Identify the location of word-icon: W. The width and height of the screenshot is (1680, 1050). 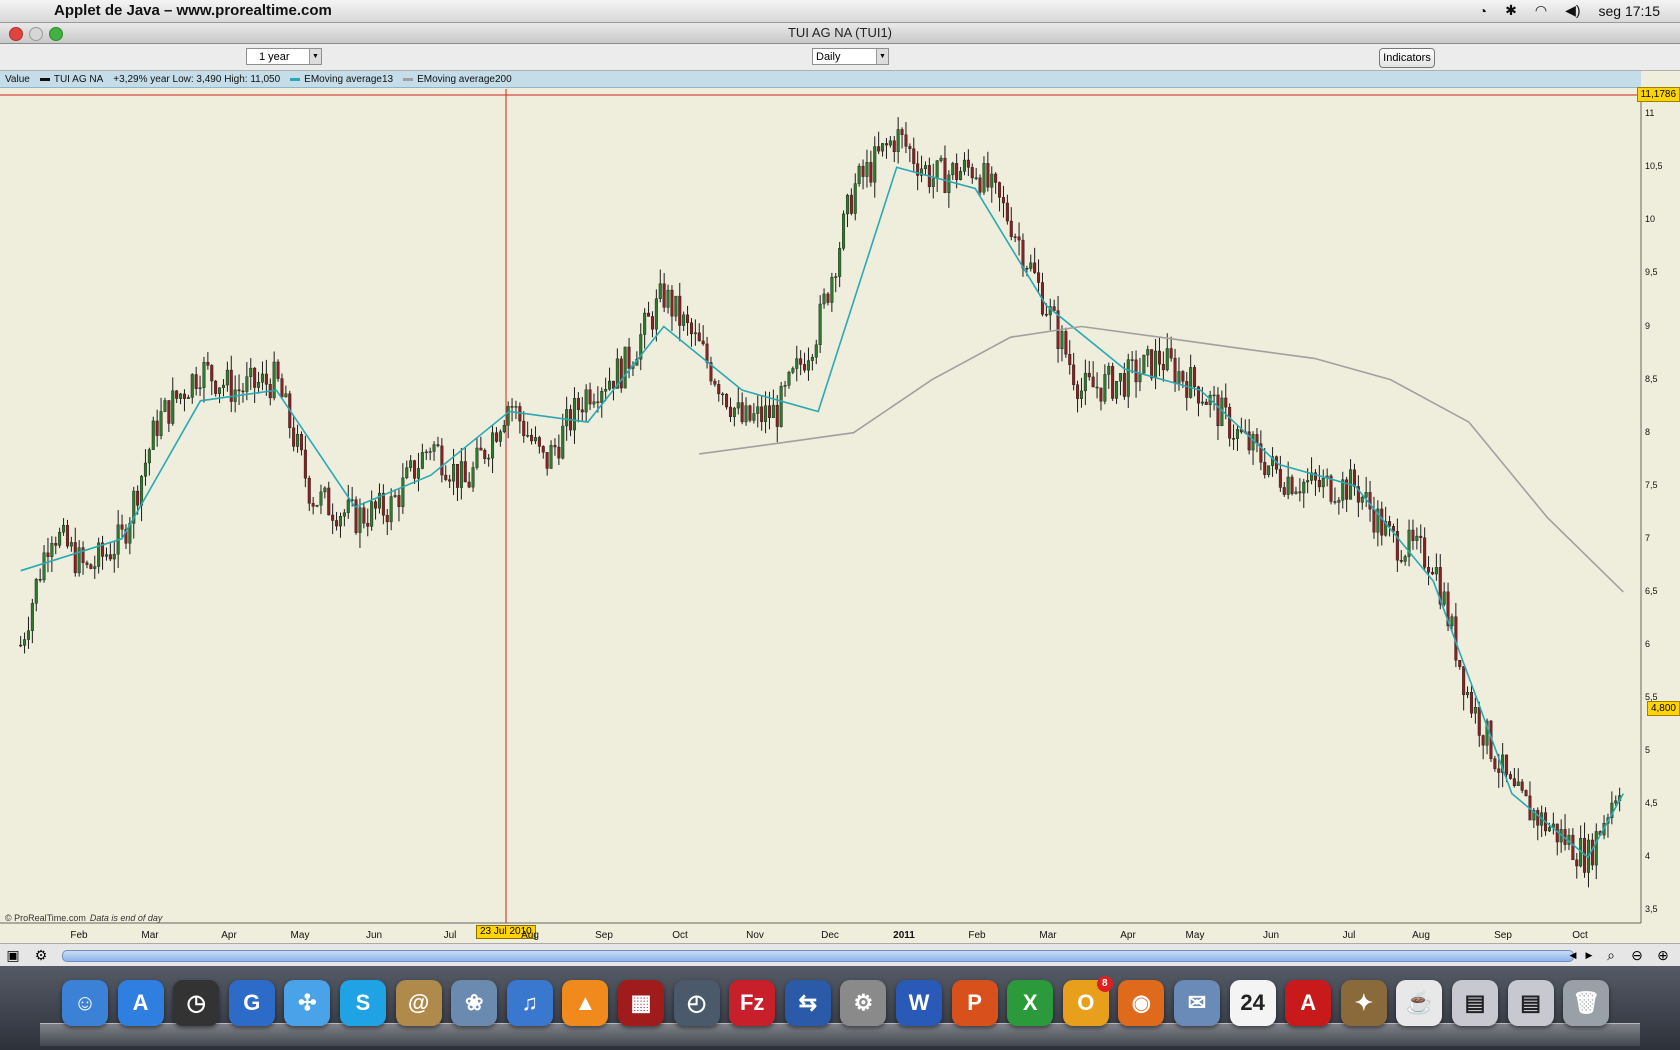
(919, 1003).